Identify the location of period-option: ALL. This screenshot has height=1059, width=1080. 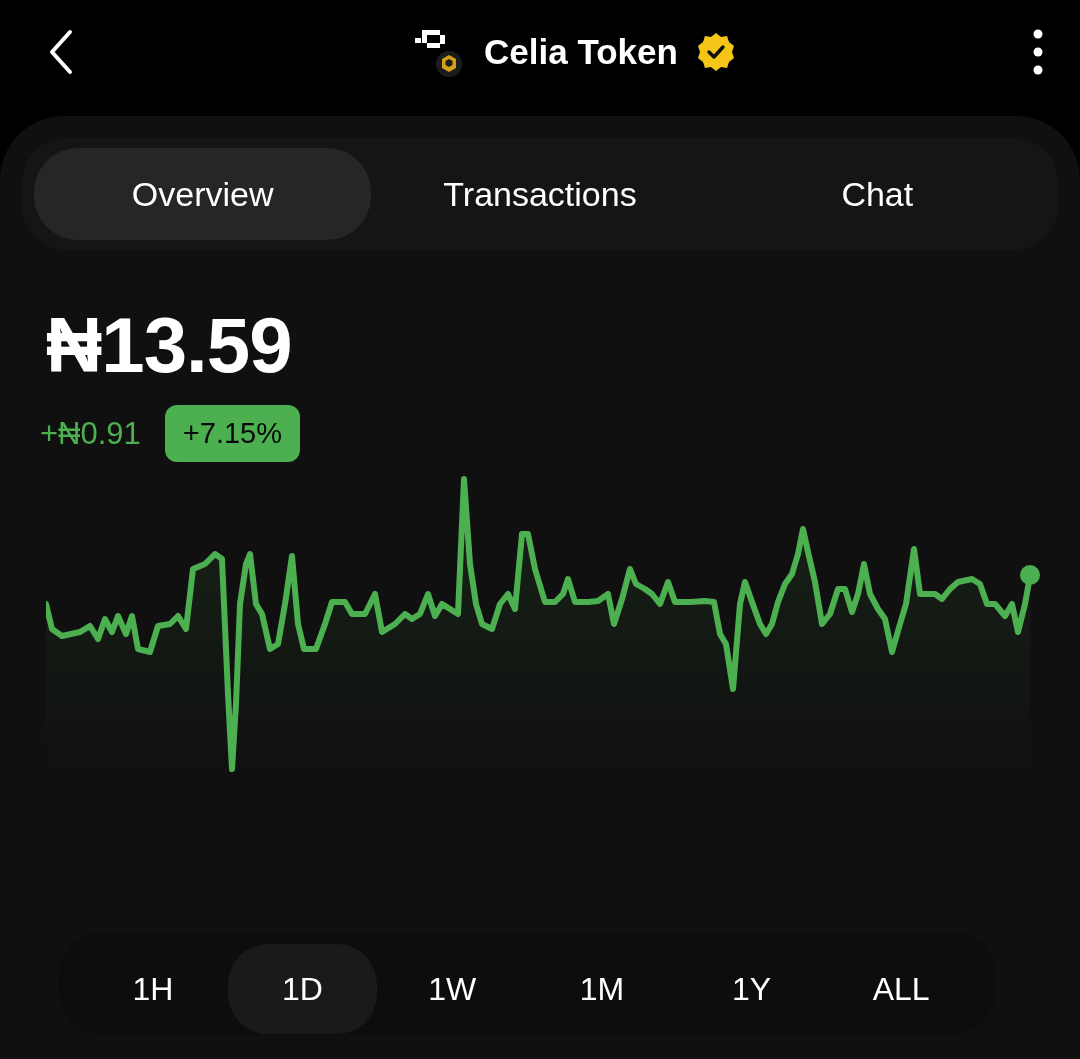
(901, 989).